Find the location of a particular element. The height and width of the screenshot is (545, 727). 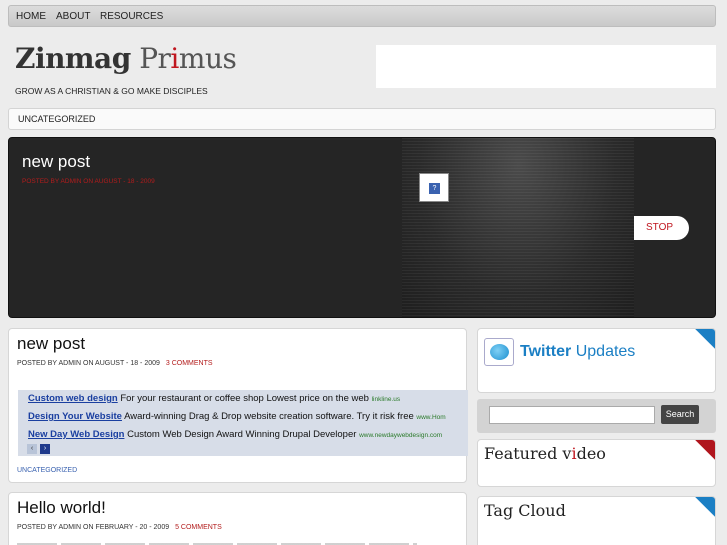

ad-link: New Day Web Design is located at coordinates (76, 434).